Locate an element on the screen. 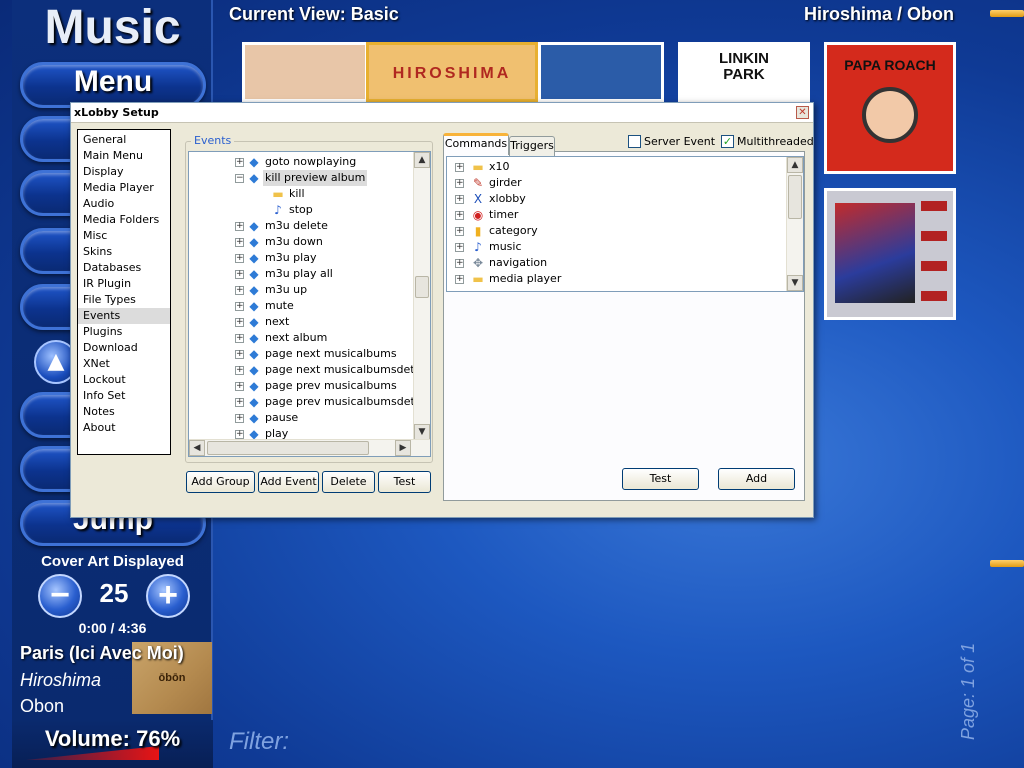 The height and width of the screenshot is (768, 1024). collapse-icon: − is located at coordinates (239, 178).